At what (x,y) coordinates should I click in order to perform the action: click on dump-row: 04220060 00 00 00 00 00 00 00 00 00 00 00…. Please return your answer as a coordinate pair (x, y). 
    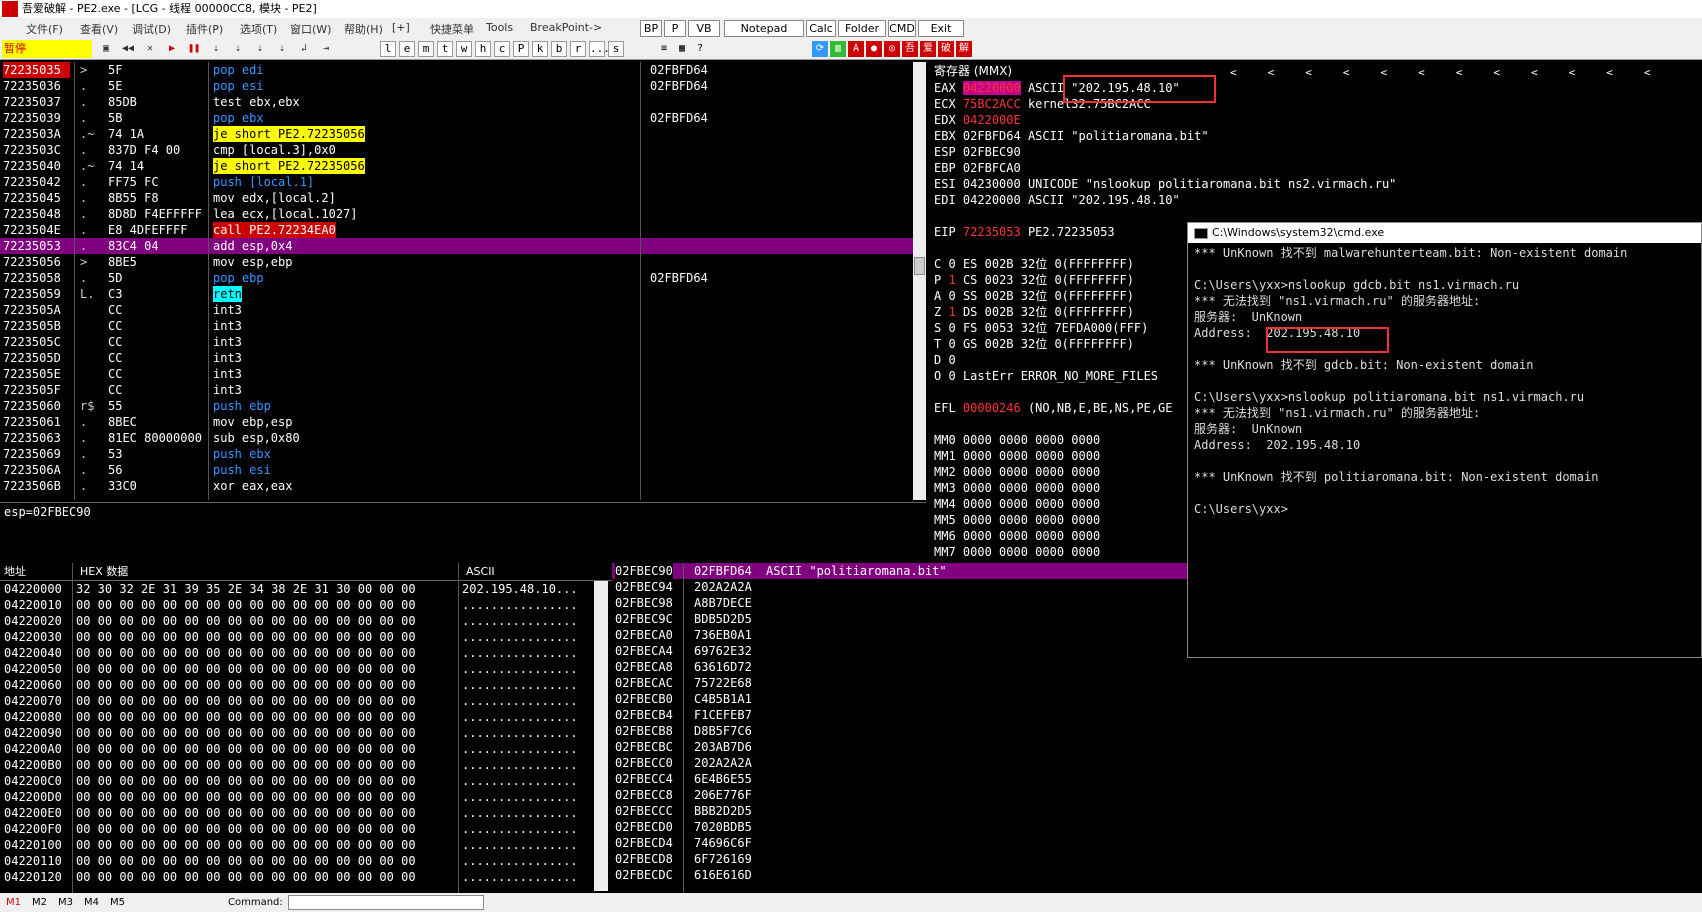
    Looking at the image, I should click on (306, 685).